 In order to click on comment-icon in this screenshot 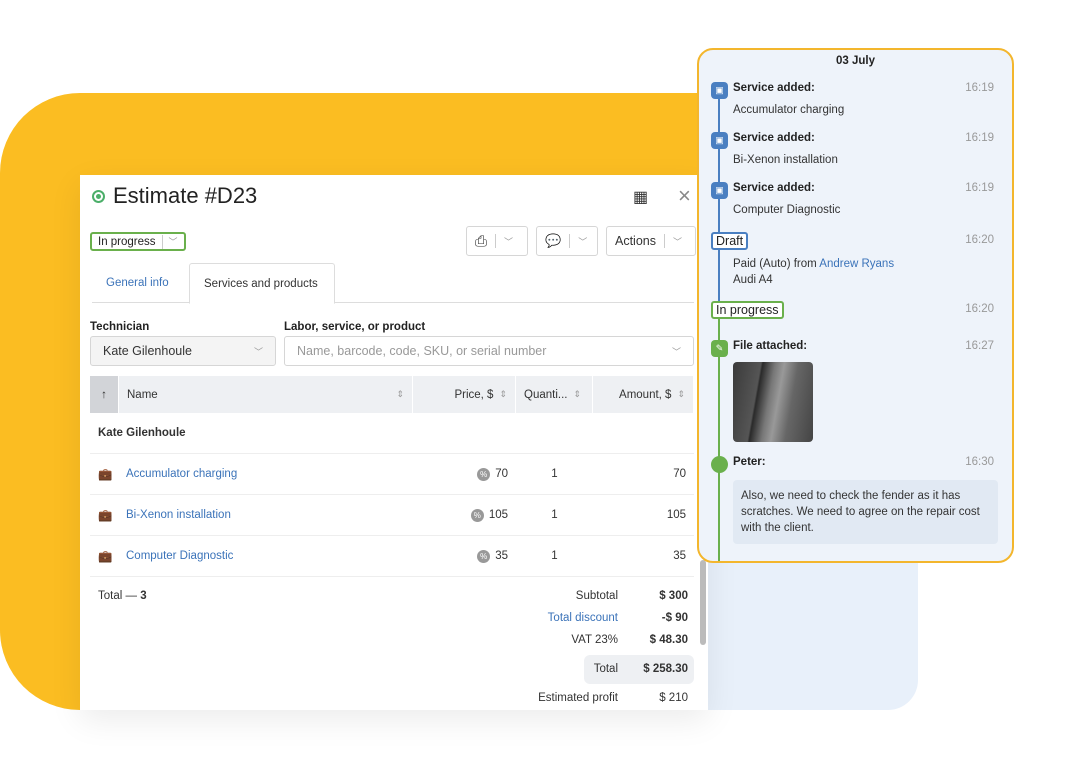, I will do `click(719, 464)`.